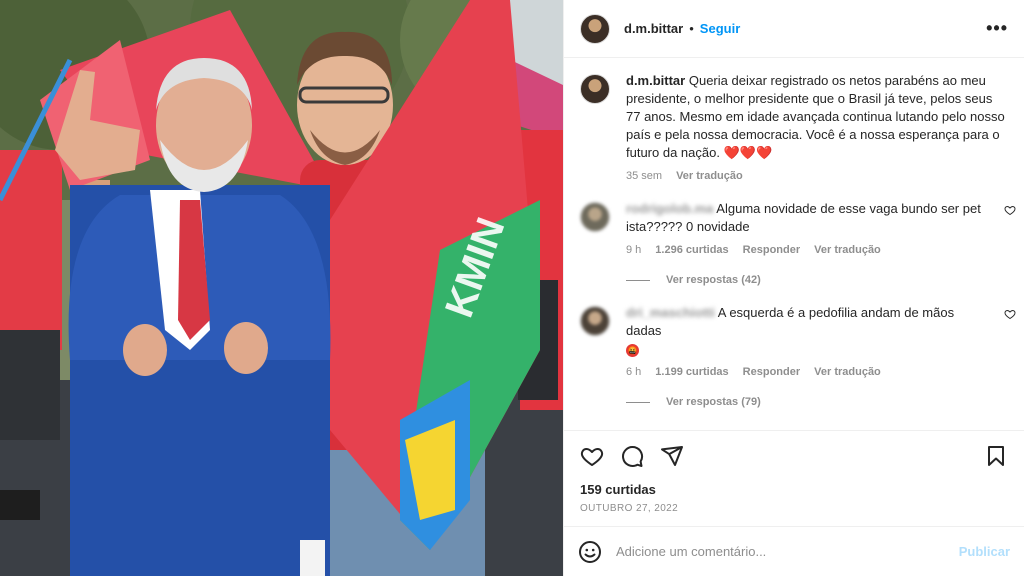  Describe the element at coordinates (787, 551) in the screenshot. I see `comment-input` at that location.